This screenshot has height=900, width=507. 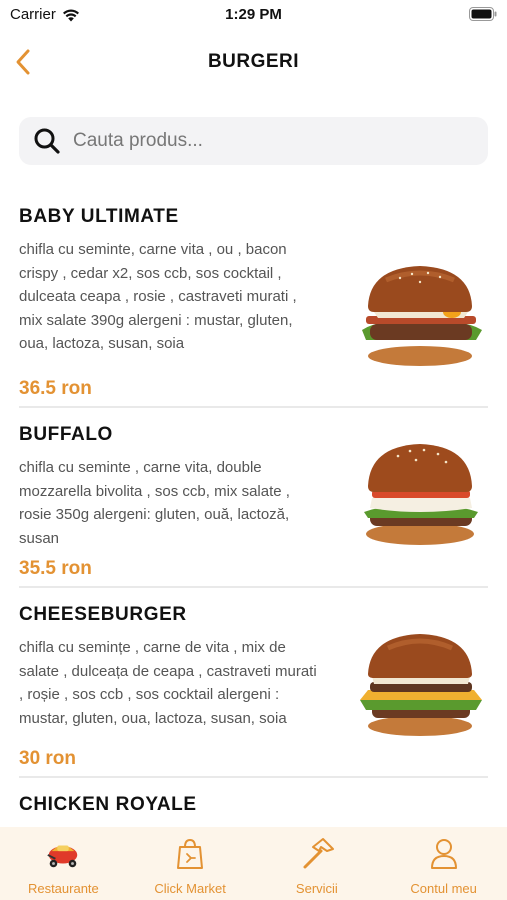 I want to click on product-name: CHICKEN ROYALE, so click(x=108, y=804).